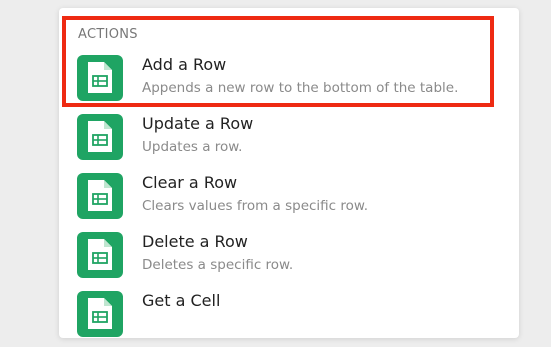 The width and height of the screenshot is (551, 347). What do you see at coordinates (108, 34) in the screenshot?
I see `section-header-actions: ACTIONS` at bounding box center [108, 34].